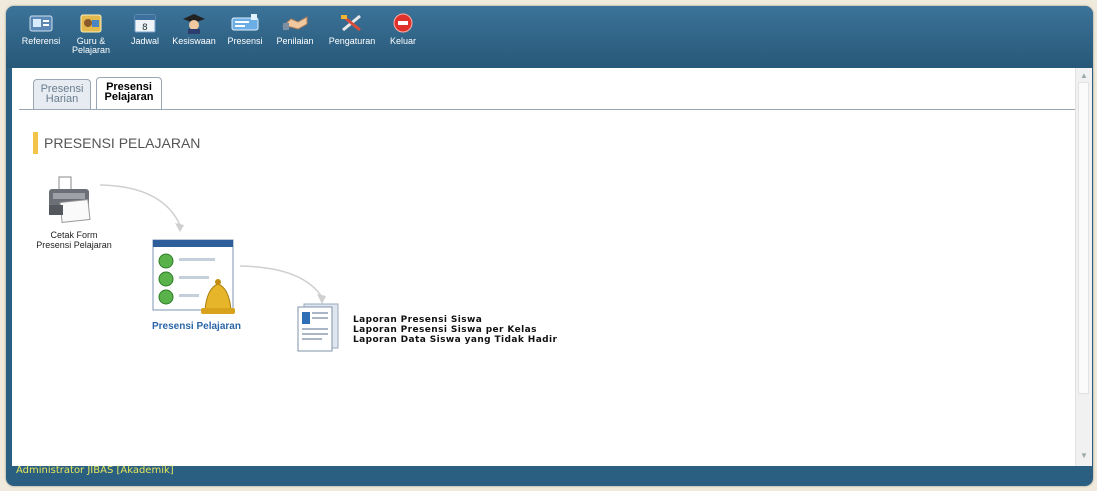  I want to click on toolbar-kesiswaan: Kesiswaan, so click(194, 39).